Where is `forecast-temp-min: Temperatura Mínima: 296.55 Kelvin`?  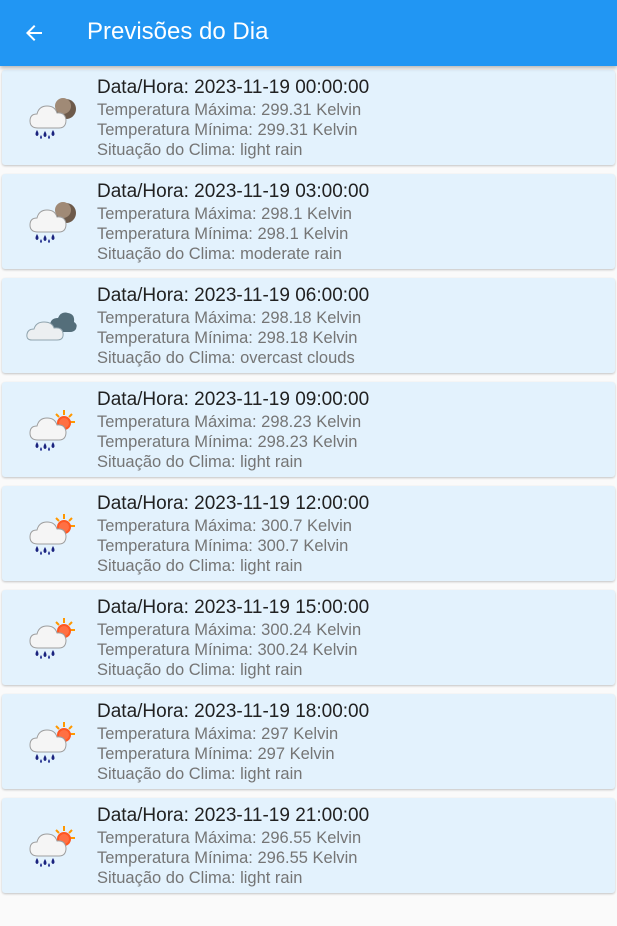 forecast-temp-min: Temperatura Mínima: 296.55 Kelvin is located at coordinates (227, 858).